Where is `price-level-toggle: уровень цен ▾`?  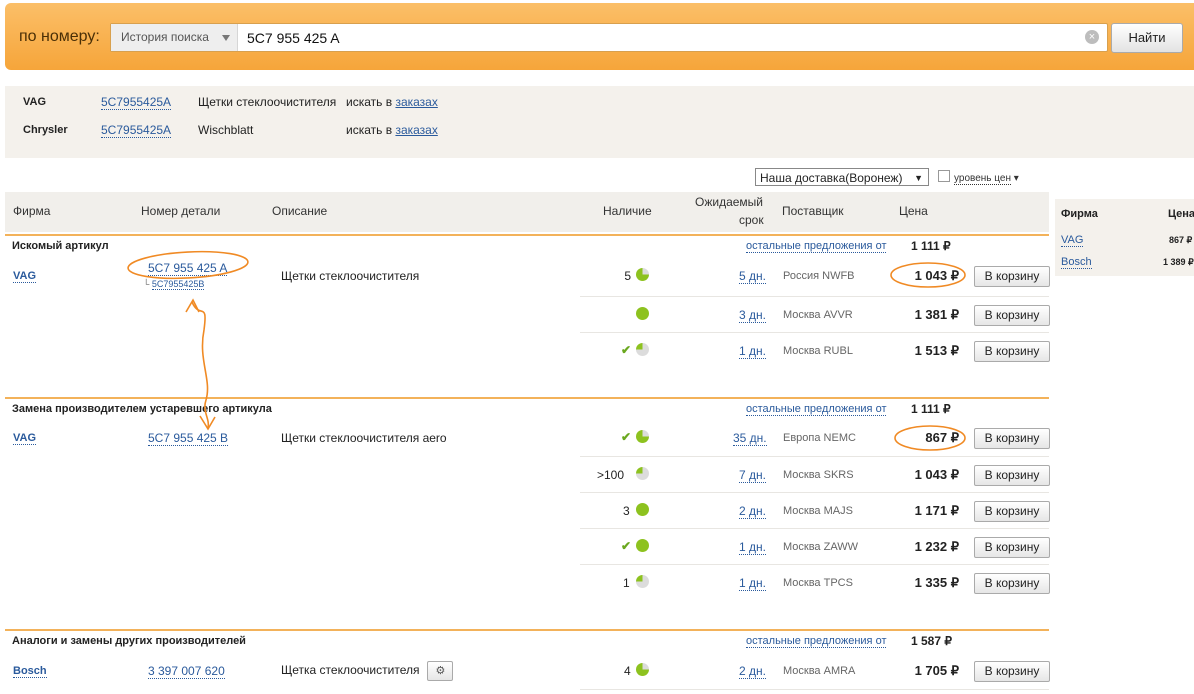
price-level-toggle: уровень цен ▾ is located at coordinates (978, 177).